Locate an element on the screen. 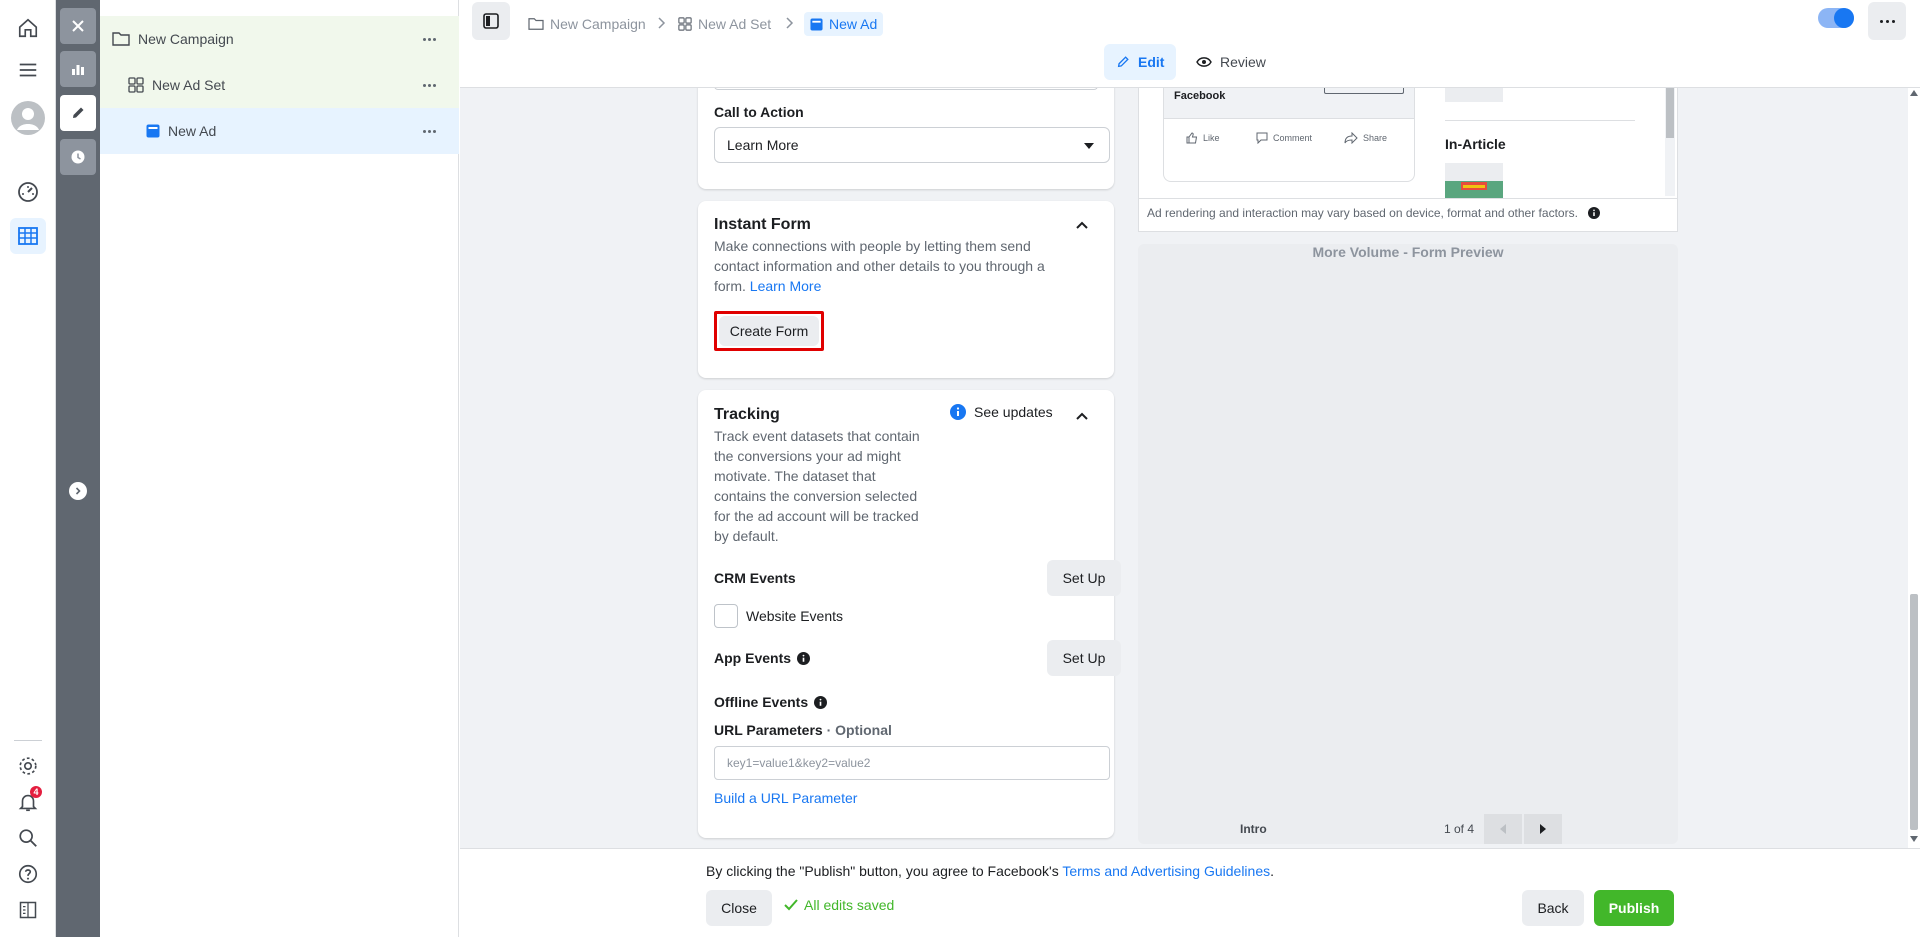 The image size is (1920, 937). create-form-button: Create Form is located at coordinates (769, 331).